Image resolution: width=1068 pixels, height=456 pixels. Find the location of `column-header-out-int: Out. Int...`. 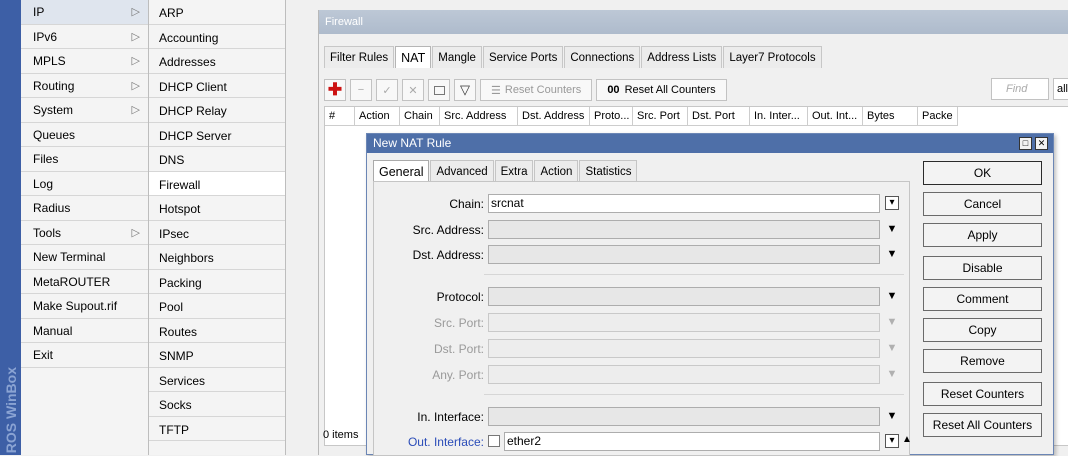

column-header-out-int: Out. Int... is located at coordinates (835, 116).